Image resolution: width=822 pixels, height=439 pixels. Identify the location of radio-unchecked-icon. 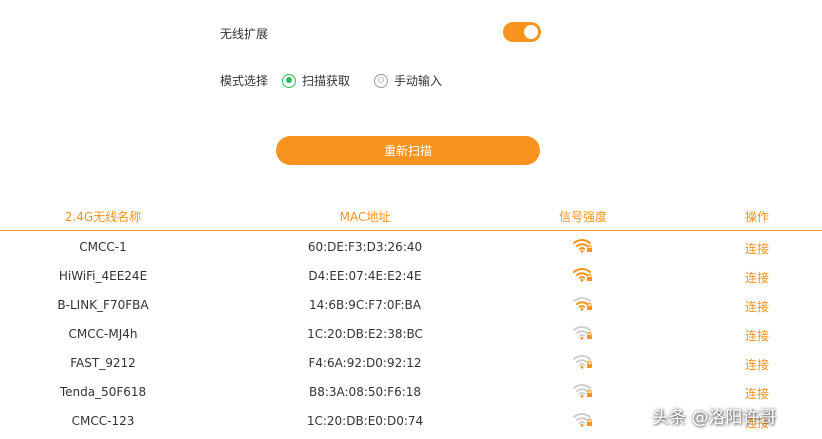
(381, 80).